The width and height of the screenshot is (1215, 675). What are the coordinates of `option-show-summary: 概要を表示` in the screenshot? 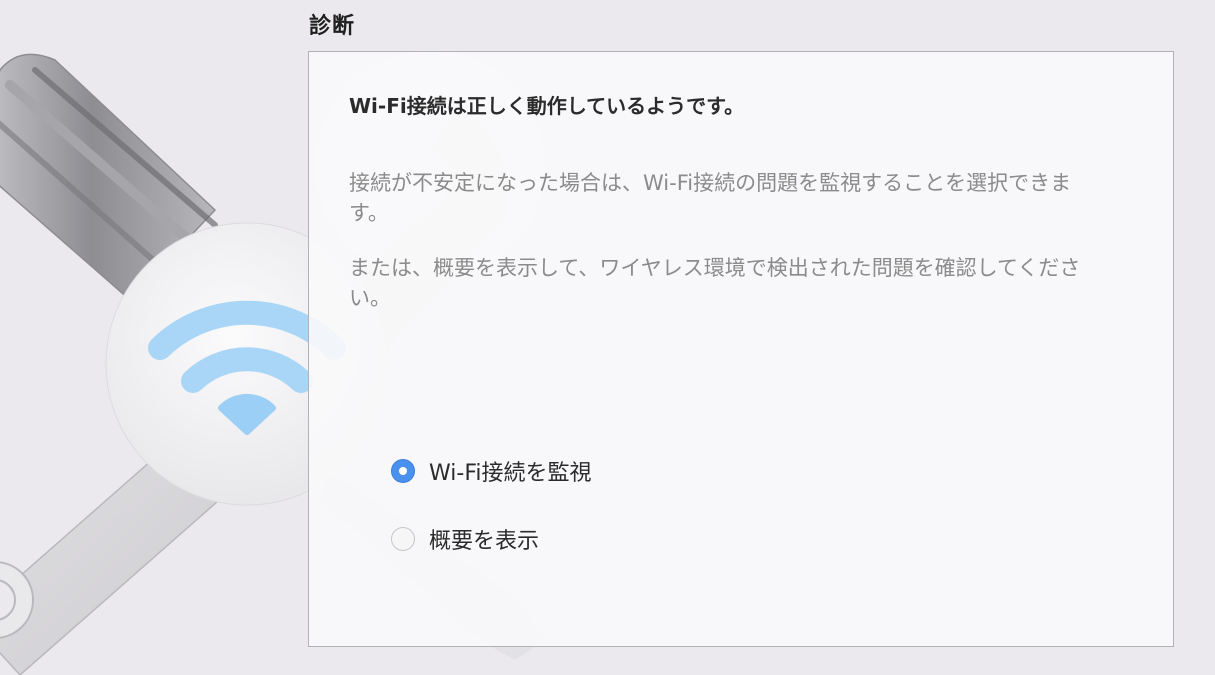 It's located at (465, 539).